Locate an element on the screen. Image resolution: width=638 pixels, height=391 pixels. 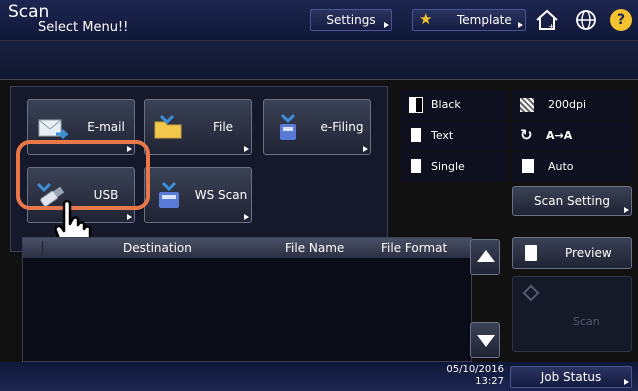
resolution-value: 200dpi is located at coordinates (567, 104).